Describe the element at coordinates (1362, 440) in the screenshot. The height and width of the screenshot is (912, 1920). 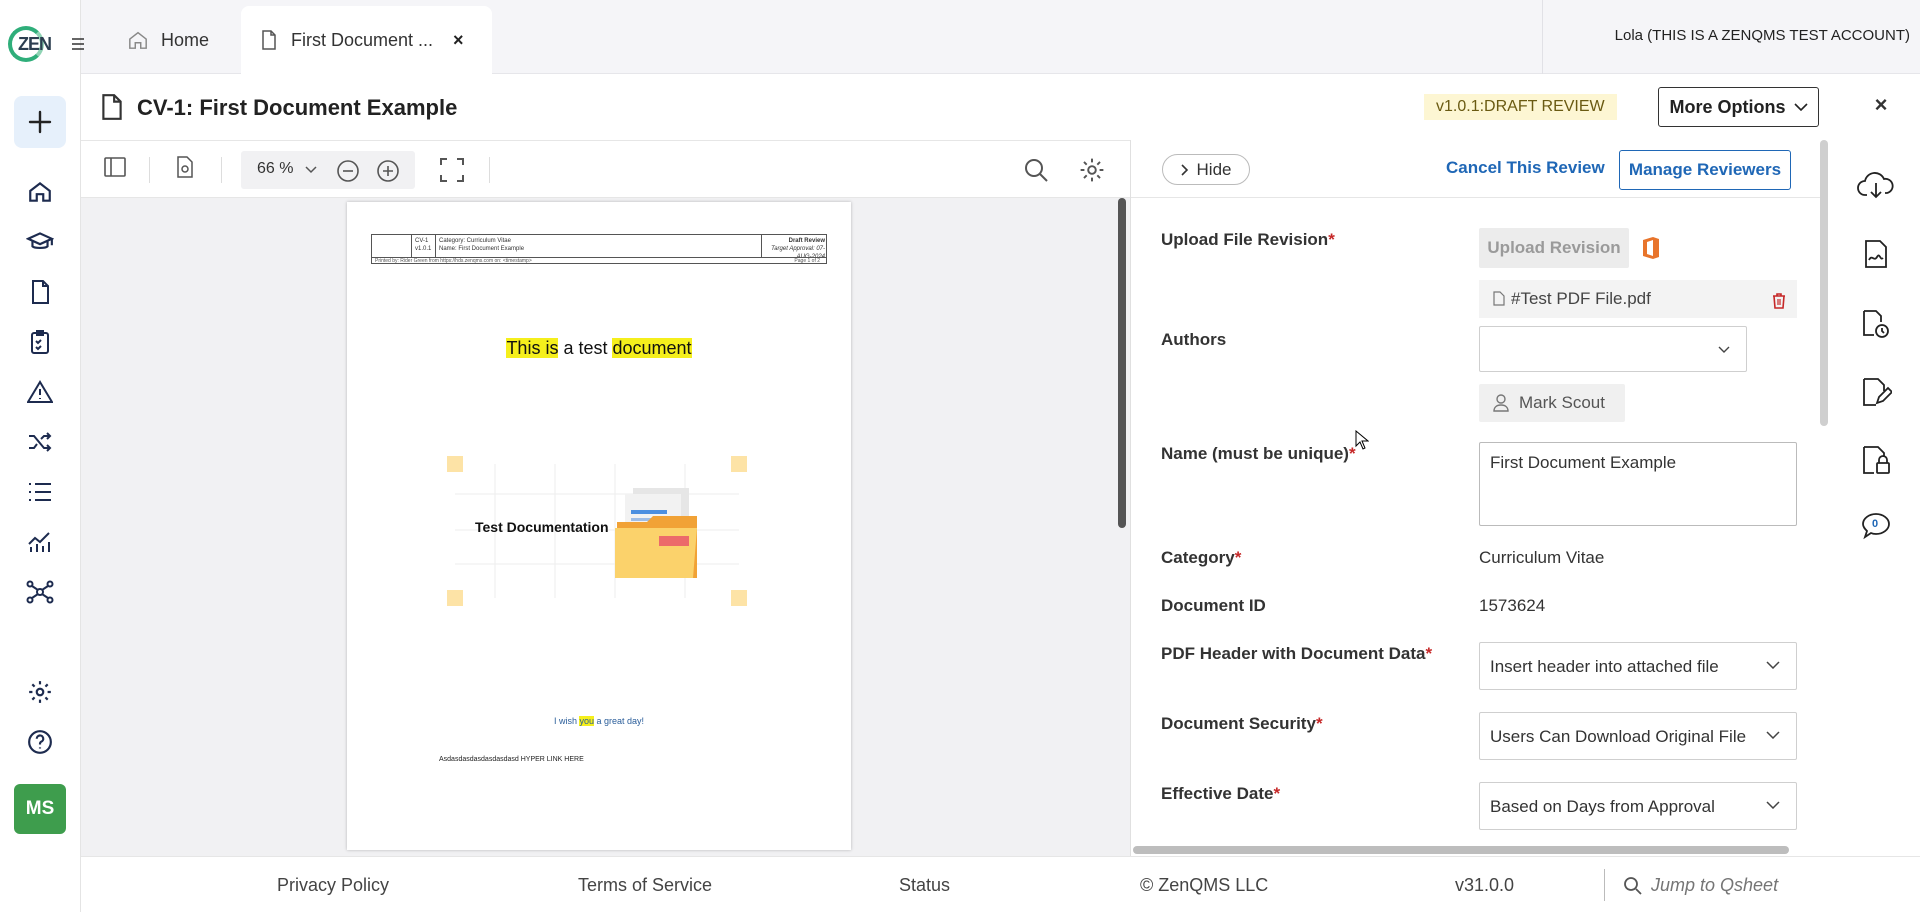
I see `mouse-cursor-icon` at that location.